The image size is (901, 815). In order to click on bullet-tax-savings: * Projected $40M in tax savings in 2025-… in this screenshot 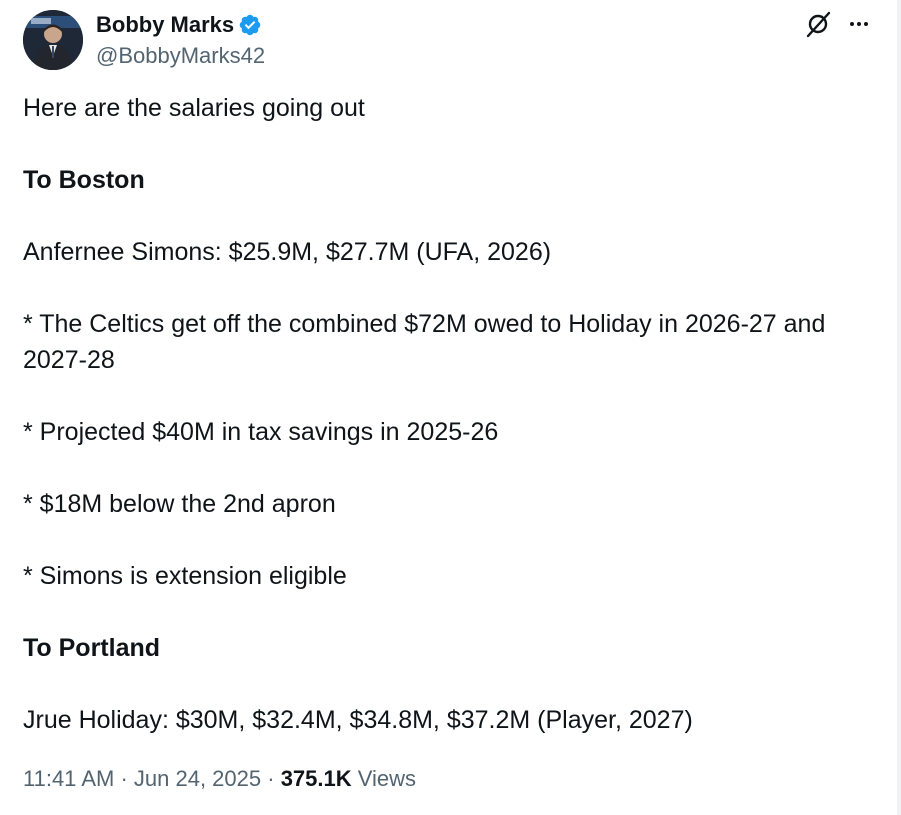, I will do `click(261, 432)`.